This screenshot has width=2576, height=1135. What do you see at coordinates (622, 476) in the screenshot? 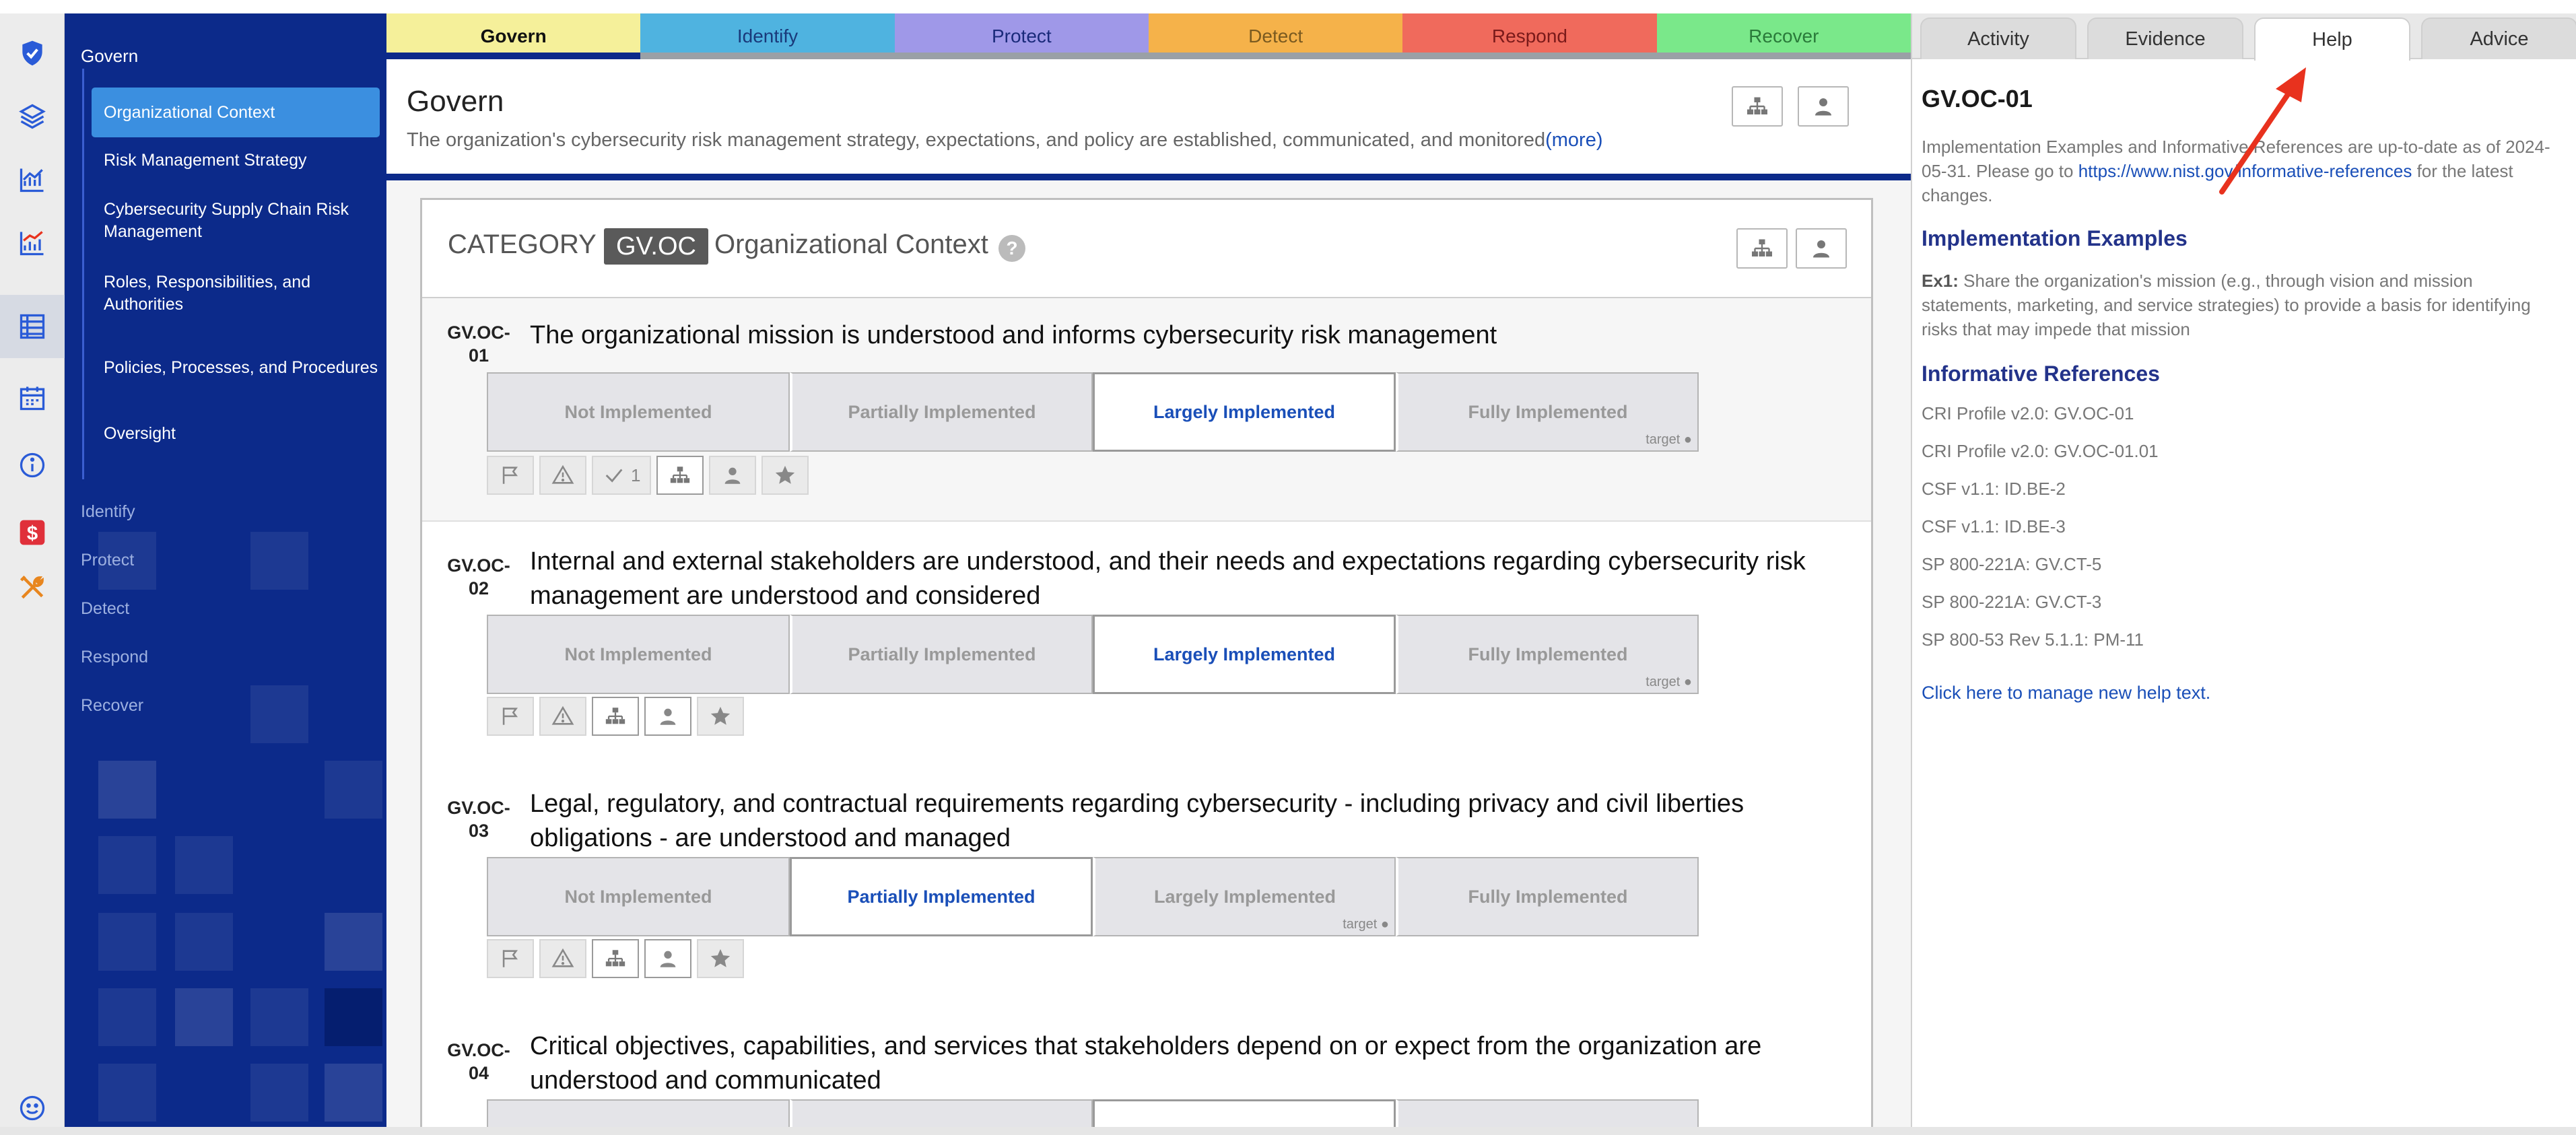
I see `check-count-button: 1` at bounding box center [622, 476].